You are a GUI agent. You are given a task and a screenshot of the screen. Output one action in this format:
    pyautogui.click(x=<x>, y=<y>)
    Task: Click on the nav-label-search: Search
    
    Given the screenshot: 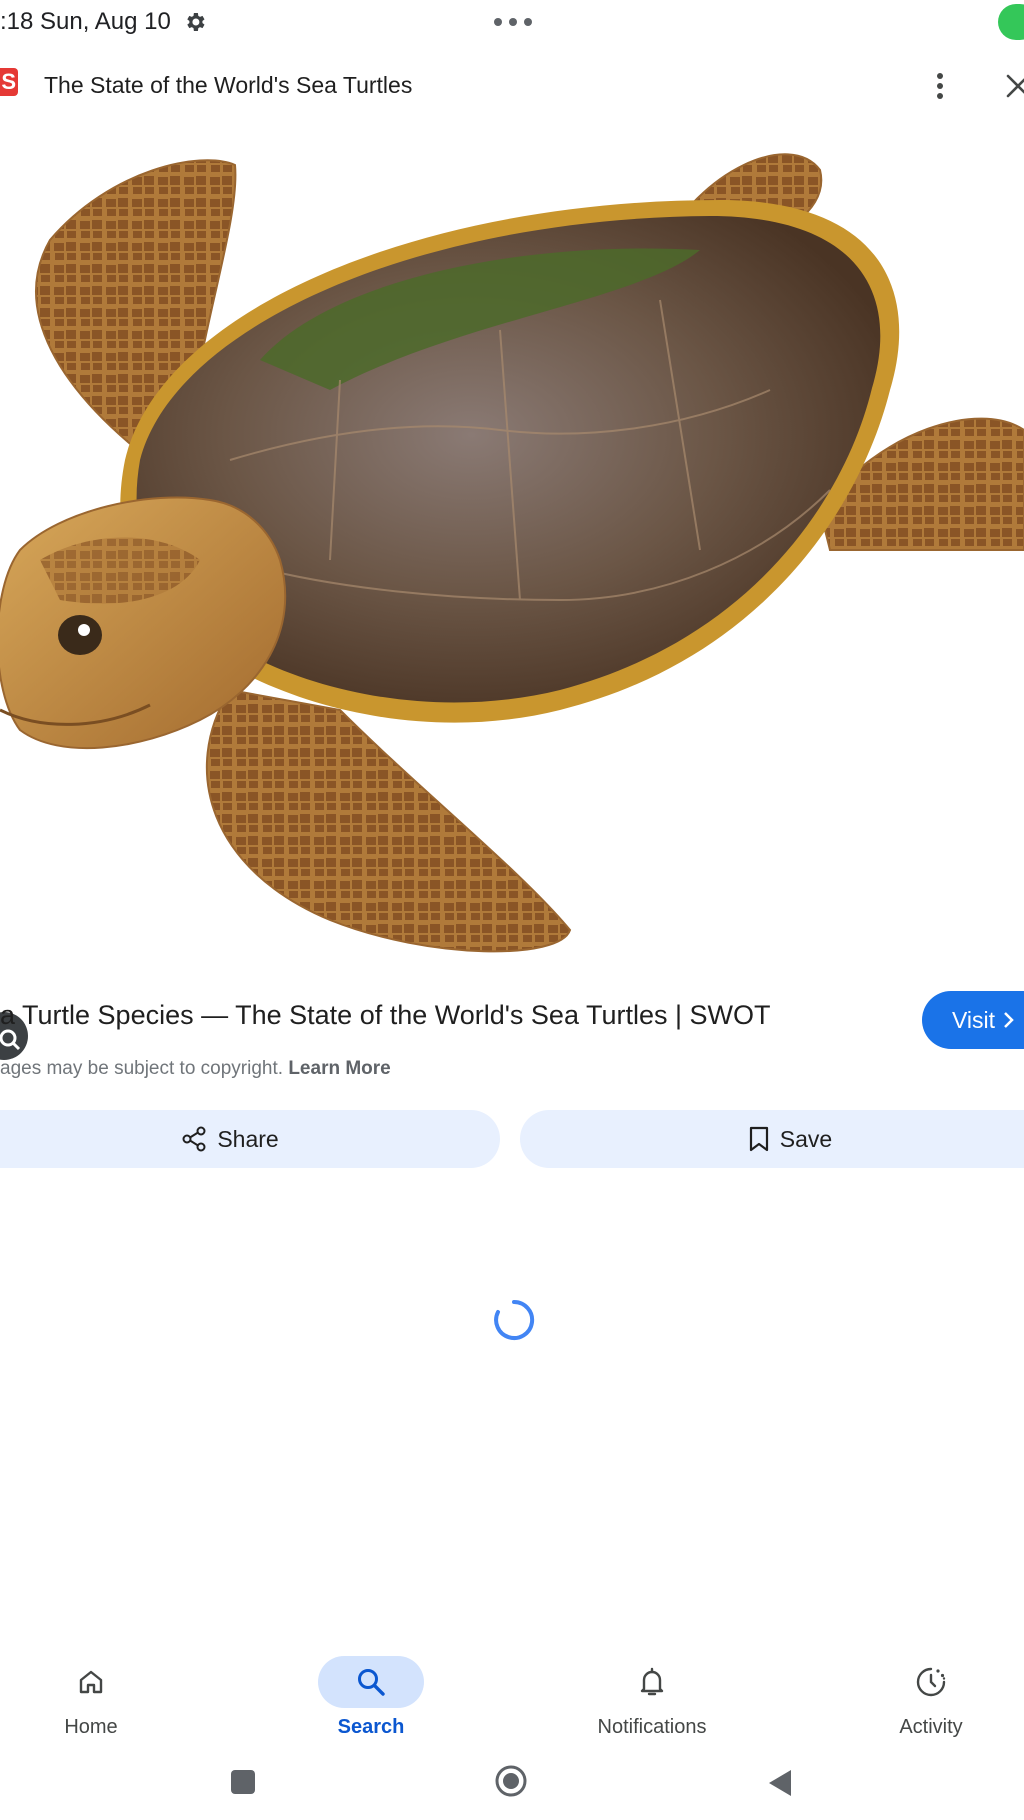 What is the action you would take?
    pyautogui.click(x=371, y=1727)
    